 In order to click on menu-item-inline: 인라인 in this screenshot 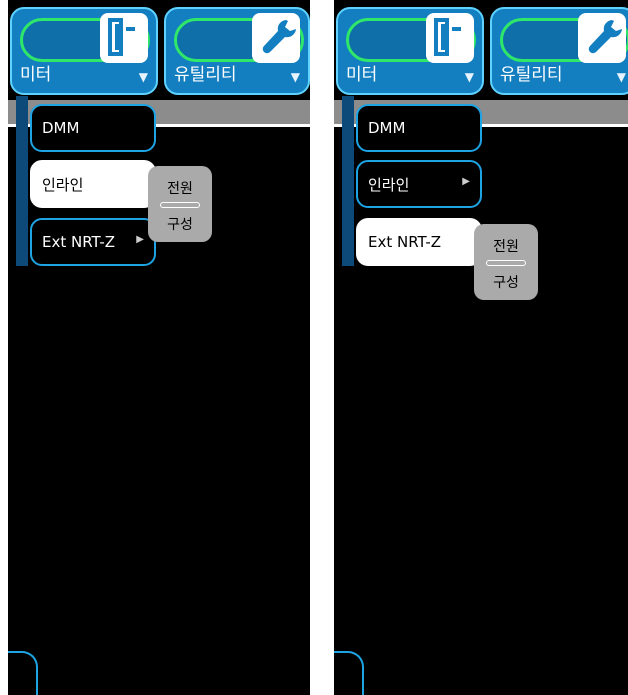, I will do `click(93, 184)`.